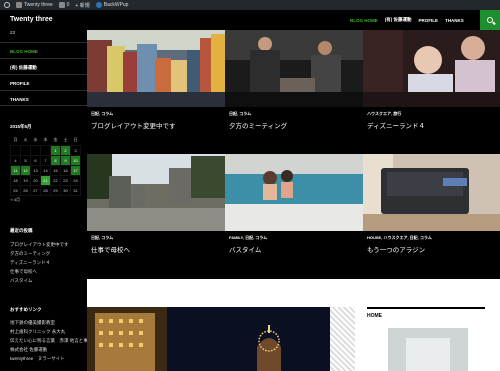  I want to click on featured-post-image, so click(221, 339).